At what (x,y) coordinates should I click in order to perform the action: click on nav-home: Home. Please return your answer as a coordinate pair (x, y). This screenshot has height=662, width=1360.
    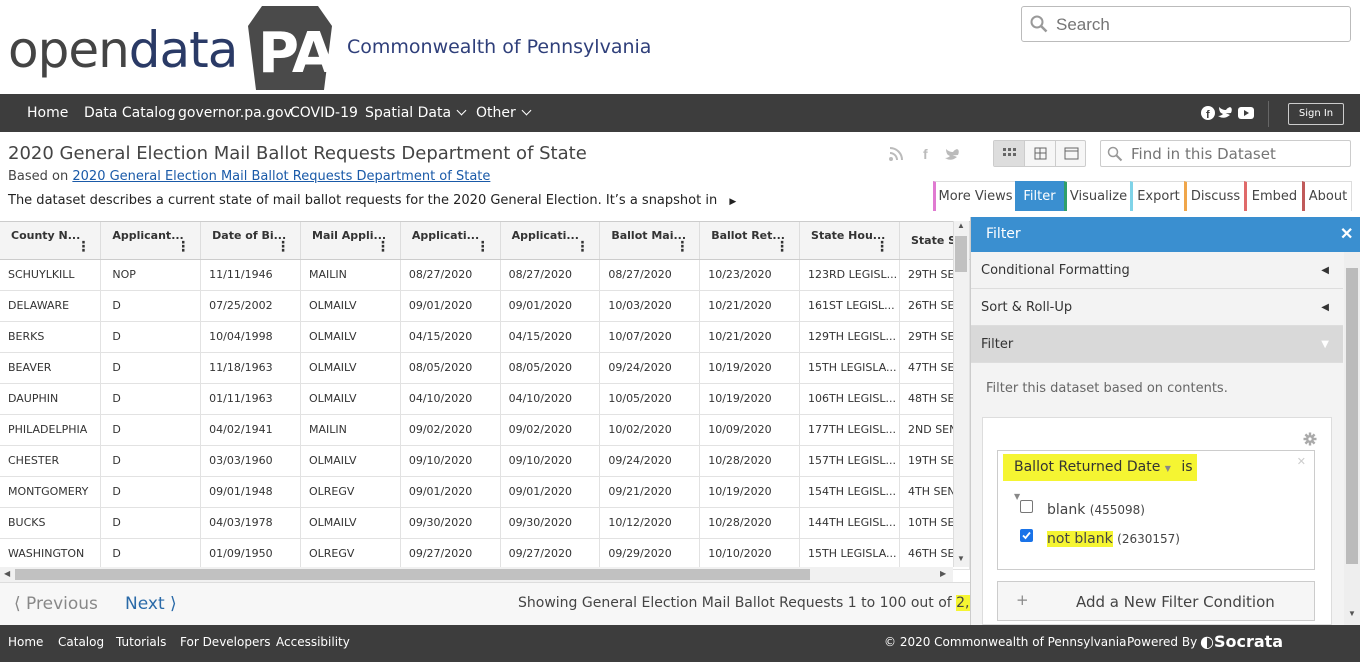
    Looking at the image, I should click on (47, 113).